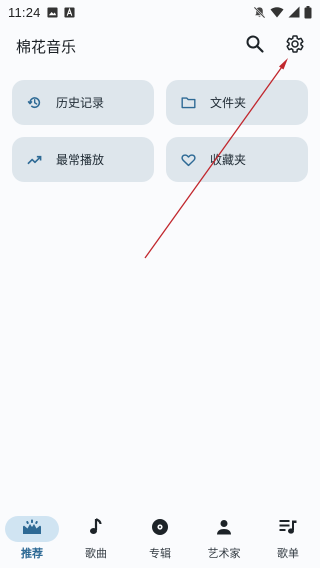 The image size is (320, 568). I want to click on nav-recommend: 推荐, so click(32, 540).